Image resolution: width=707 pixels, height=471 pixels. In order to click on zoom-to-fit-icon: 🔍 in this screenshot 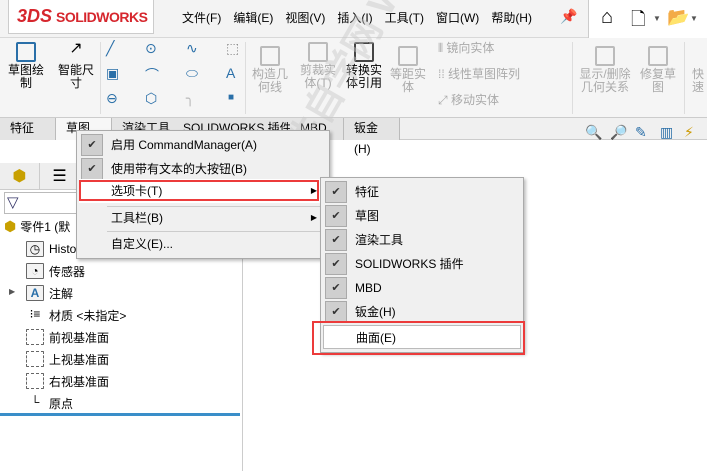, I will do `click(593, 132)`.